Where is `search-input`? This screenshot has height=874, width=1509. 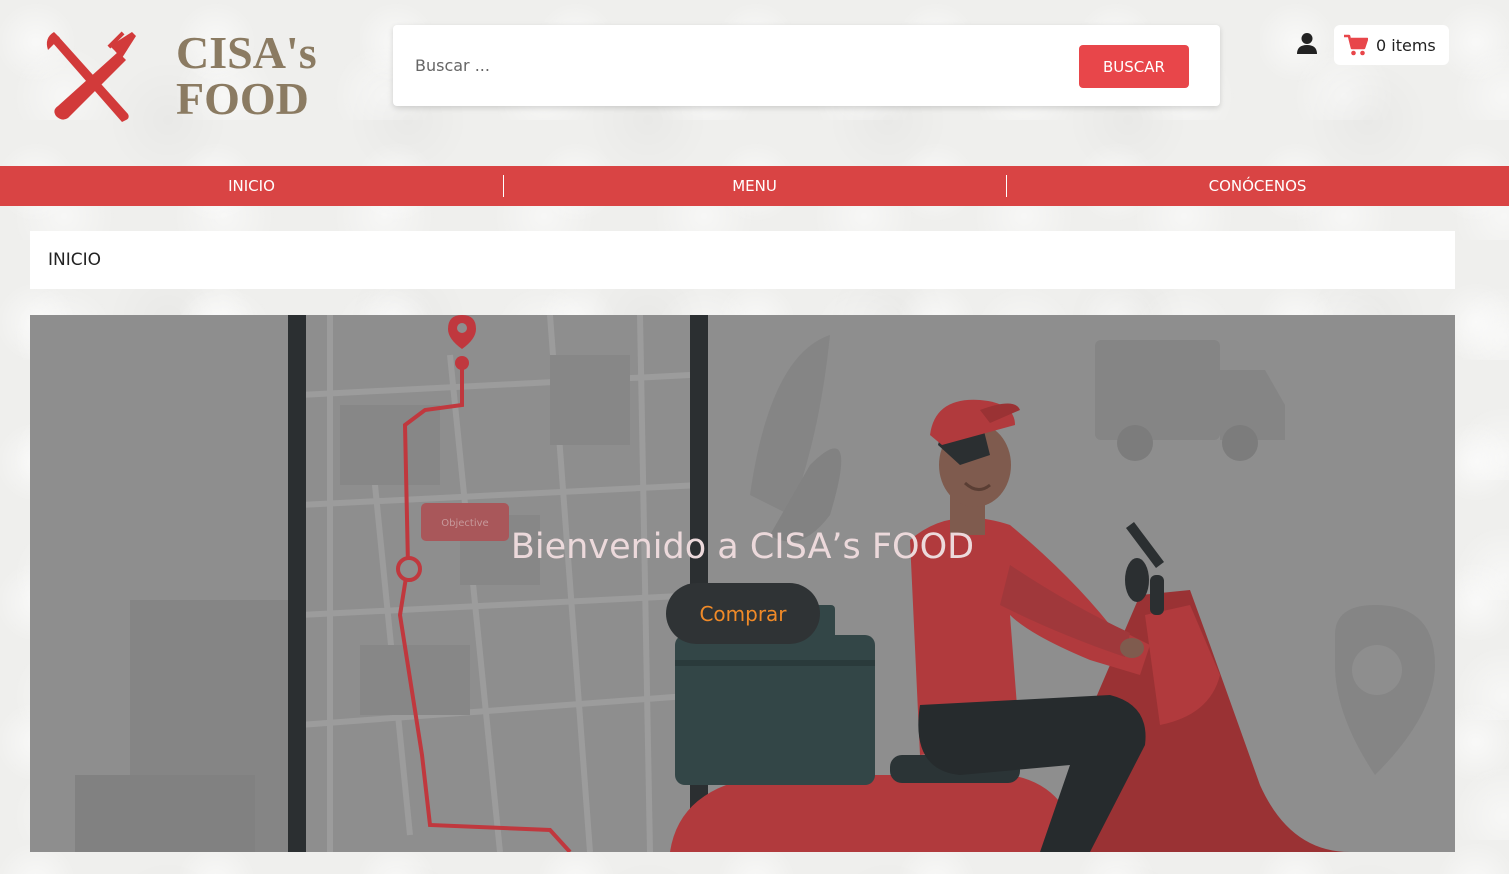
search-input is located at coordinates (735, 65).